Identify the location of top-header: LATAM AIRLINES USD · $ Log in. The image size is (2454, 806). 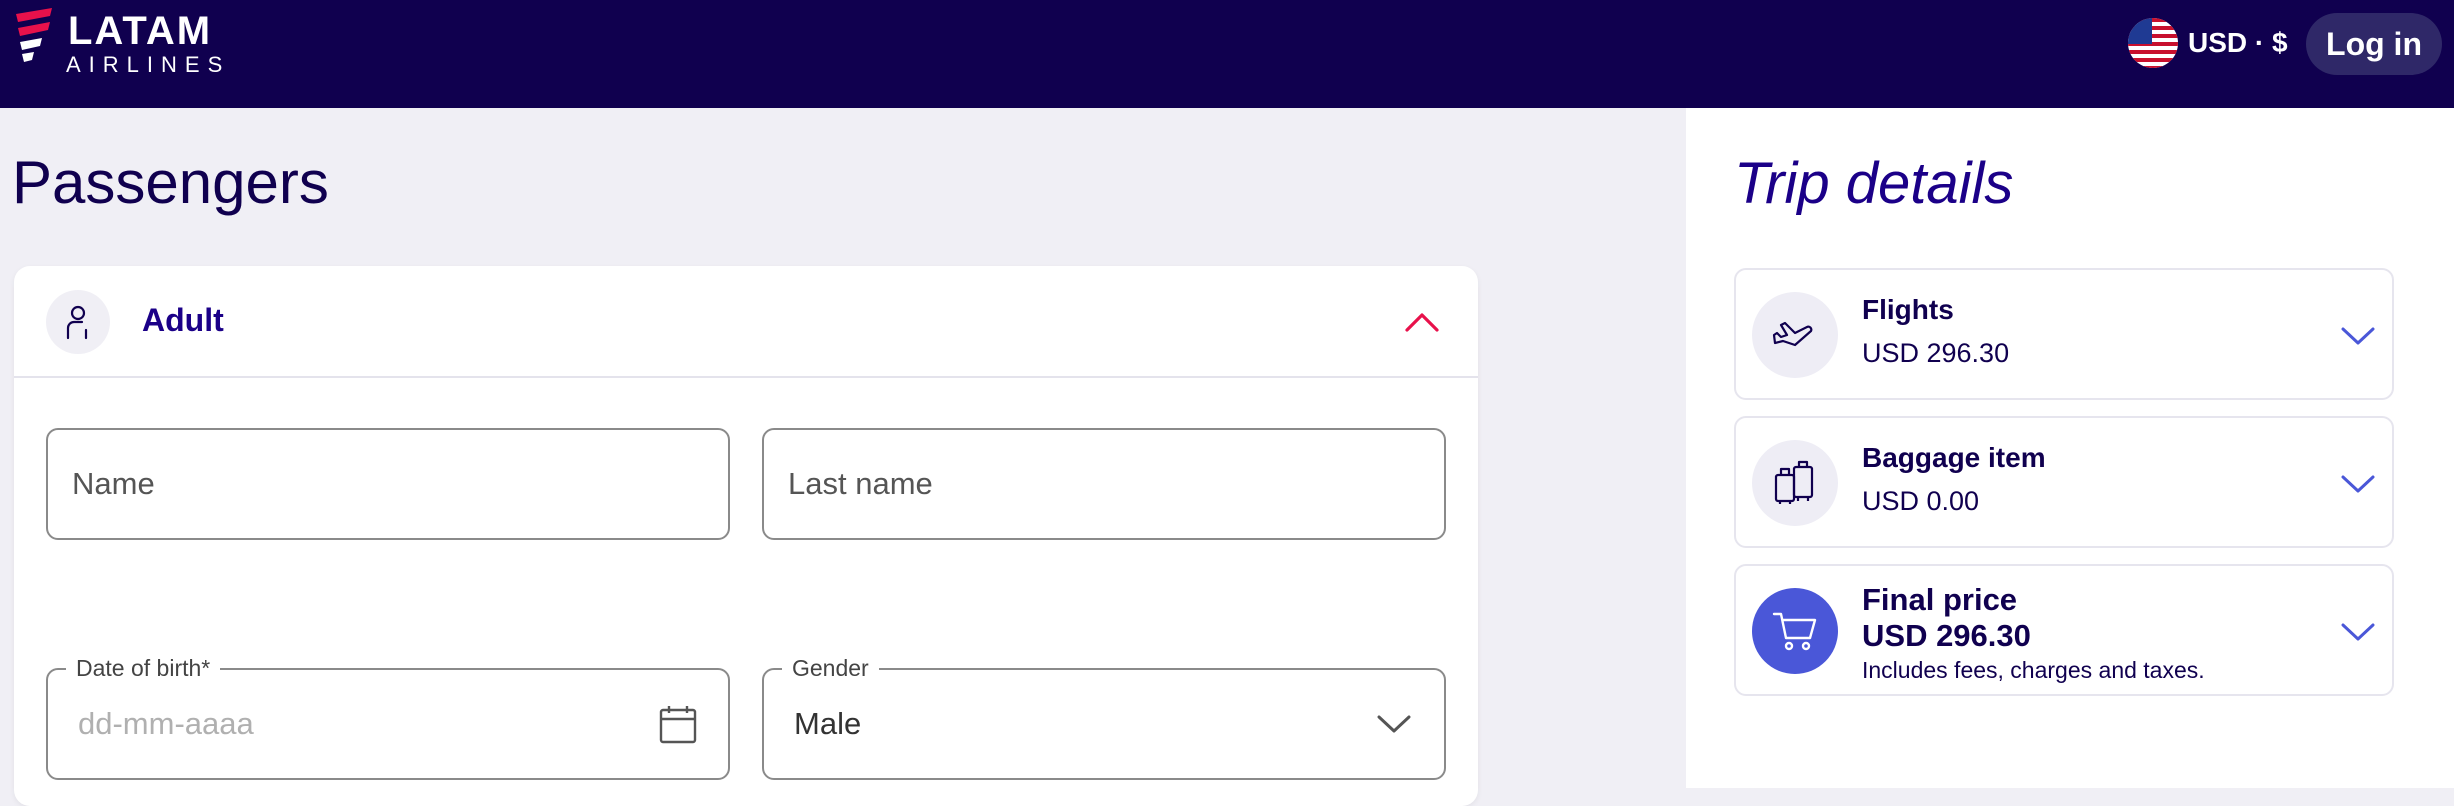
(1227, 54).